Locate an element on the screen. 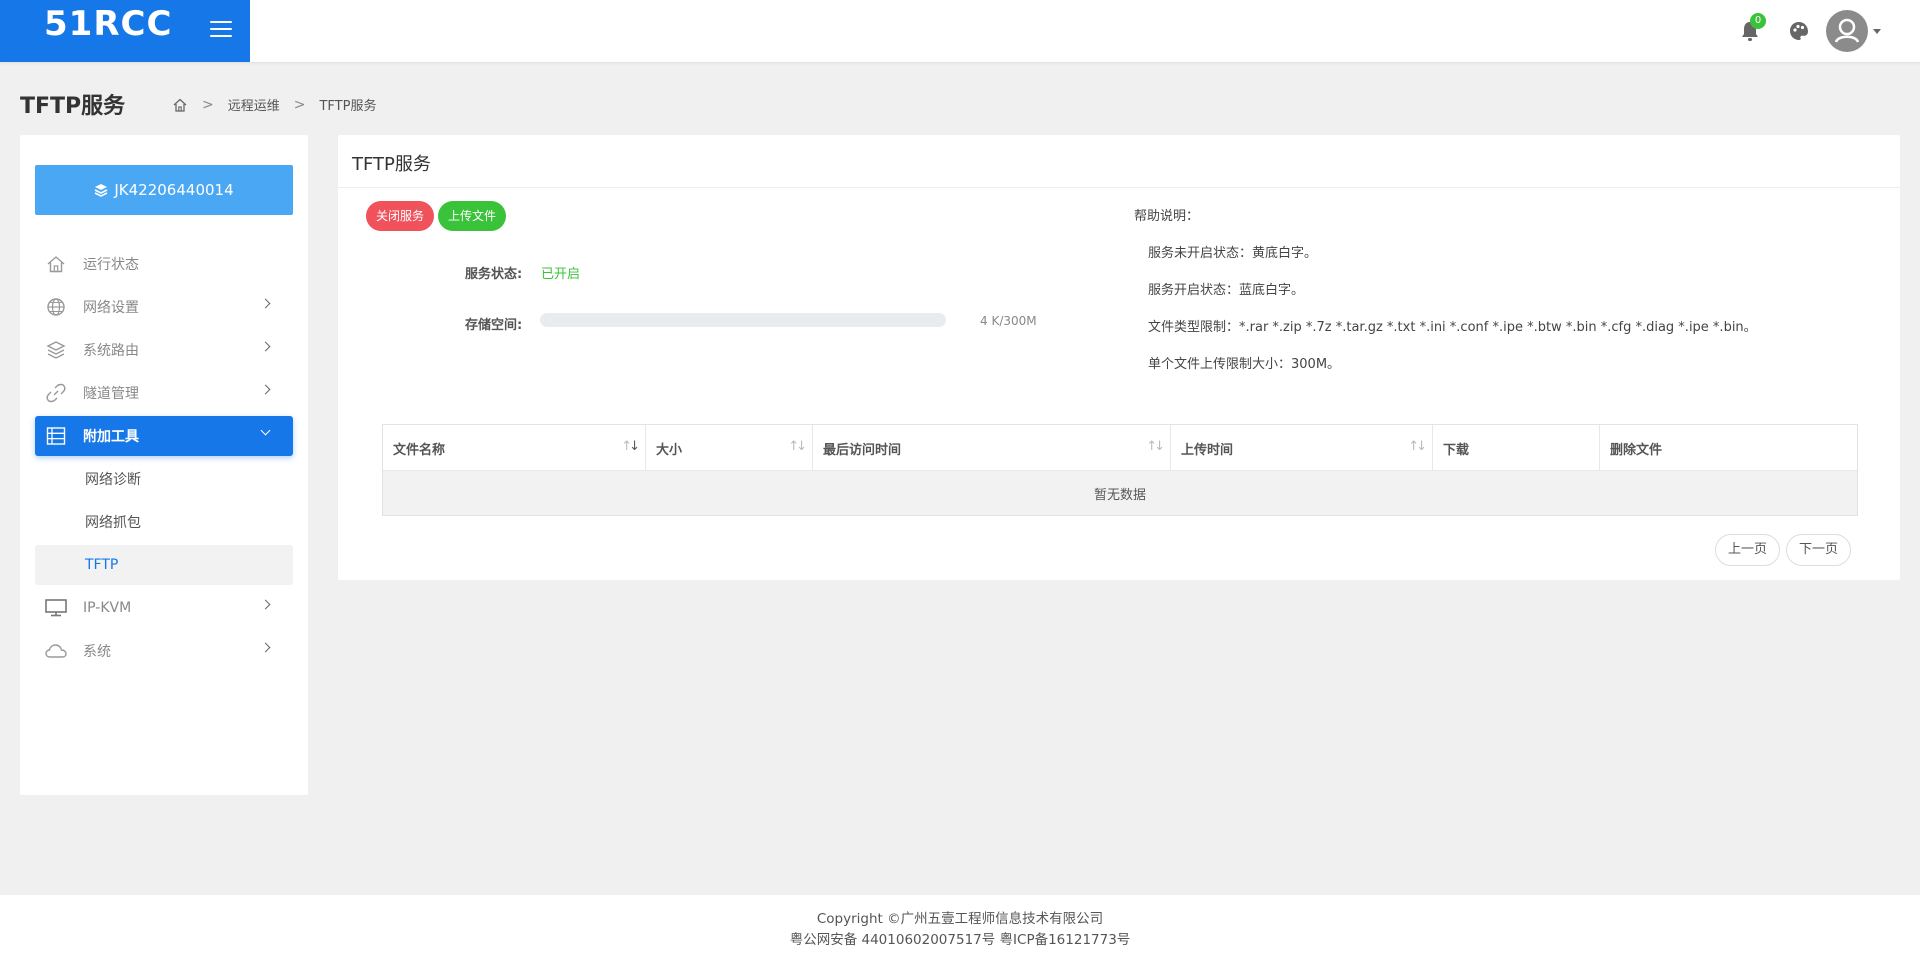  breadcrumb: > 远程运维 > TFTP服务 is located at coordinates (274, 104).